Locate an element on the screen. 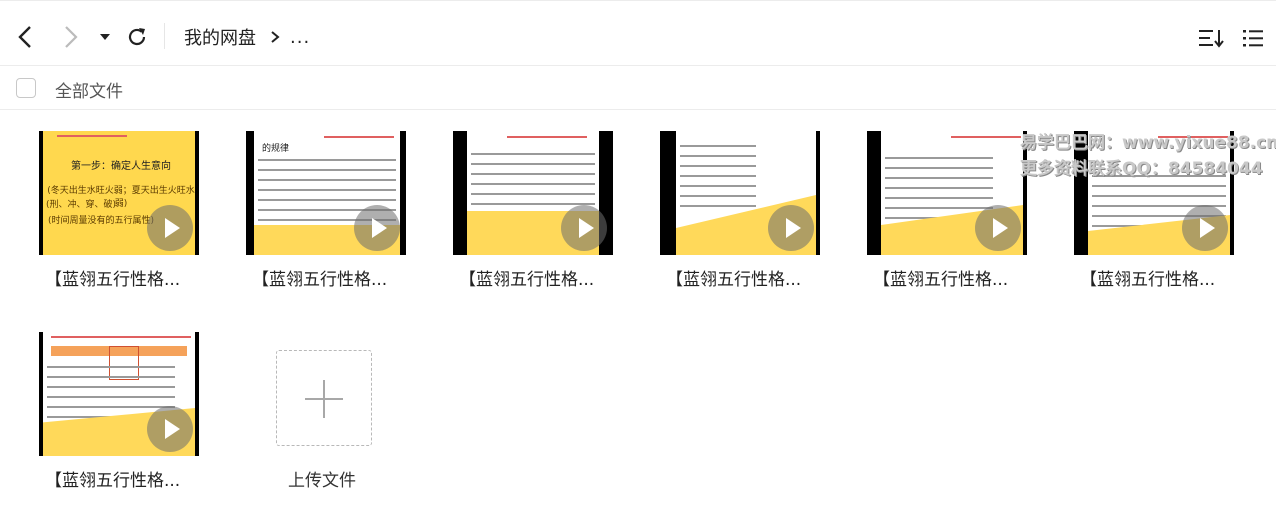 The width and height of the screenshot is (1276, 528). list-view-icon is located at coordinates (1253, 38).